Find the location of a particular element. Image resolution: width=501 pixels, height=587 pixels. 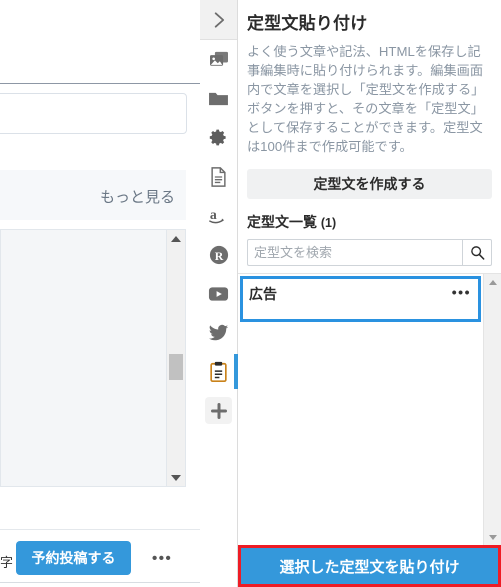

more-link: もっと見る is located at coordinates (137, 196).